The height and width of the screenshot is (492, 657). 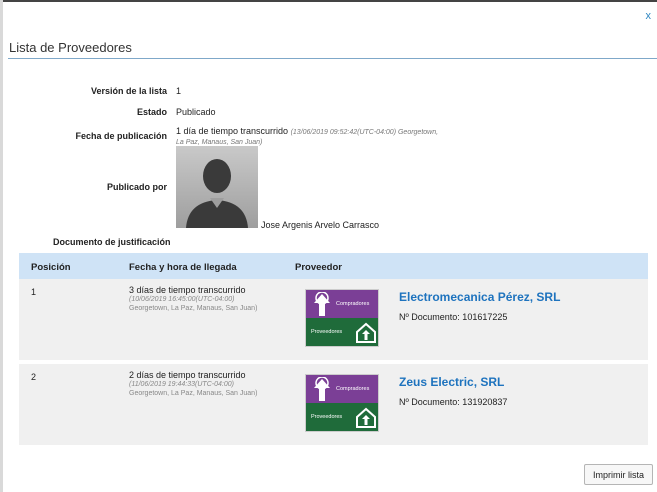 What do you see at coordinates (136, 187) in the screenshot?
I see `published-by-label: Publicado por` at bounding box center [136, 187].